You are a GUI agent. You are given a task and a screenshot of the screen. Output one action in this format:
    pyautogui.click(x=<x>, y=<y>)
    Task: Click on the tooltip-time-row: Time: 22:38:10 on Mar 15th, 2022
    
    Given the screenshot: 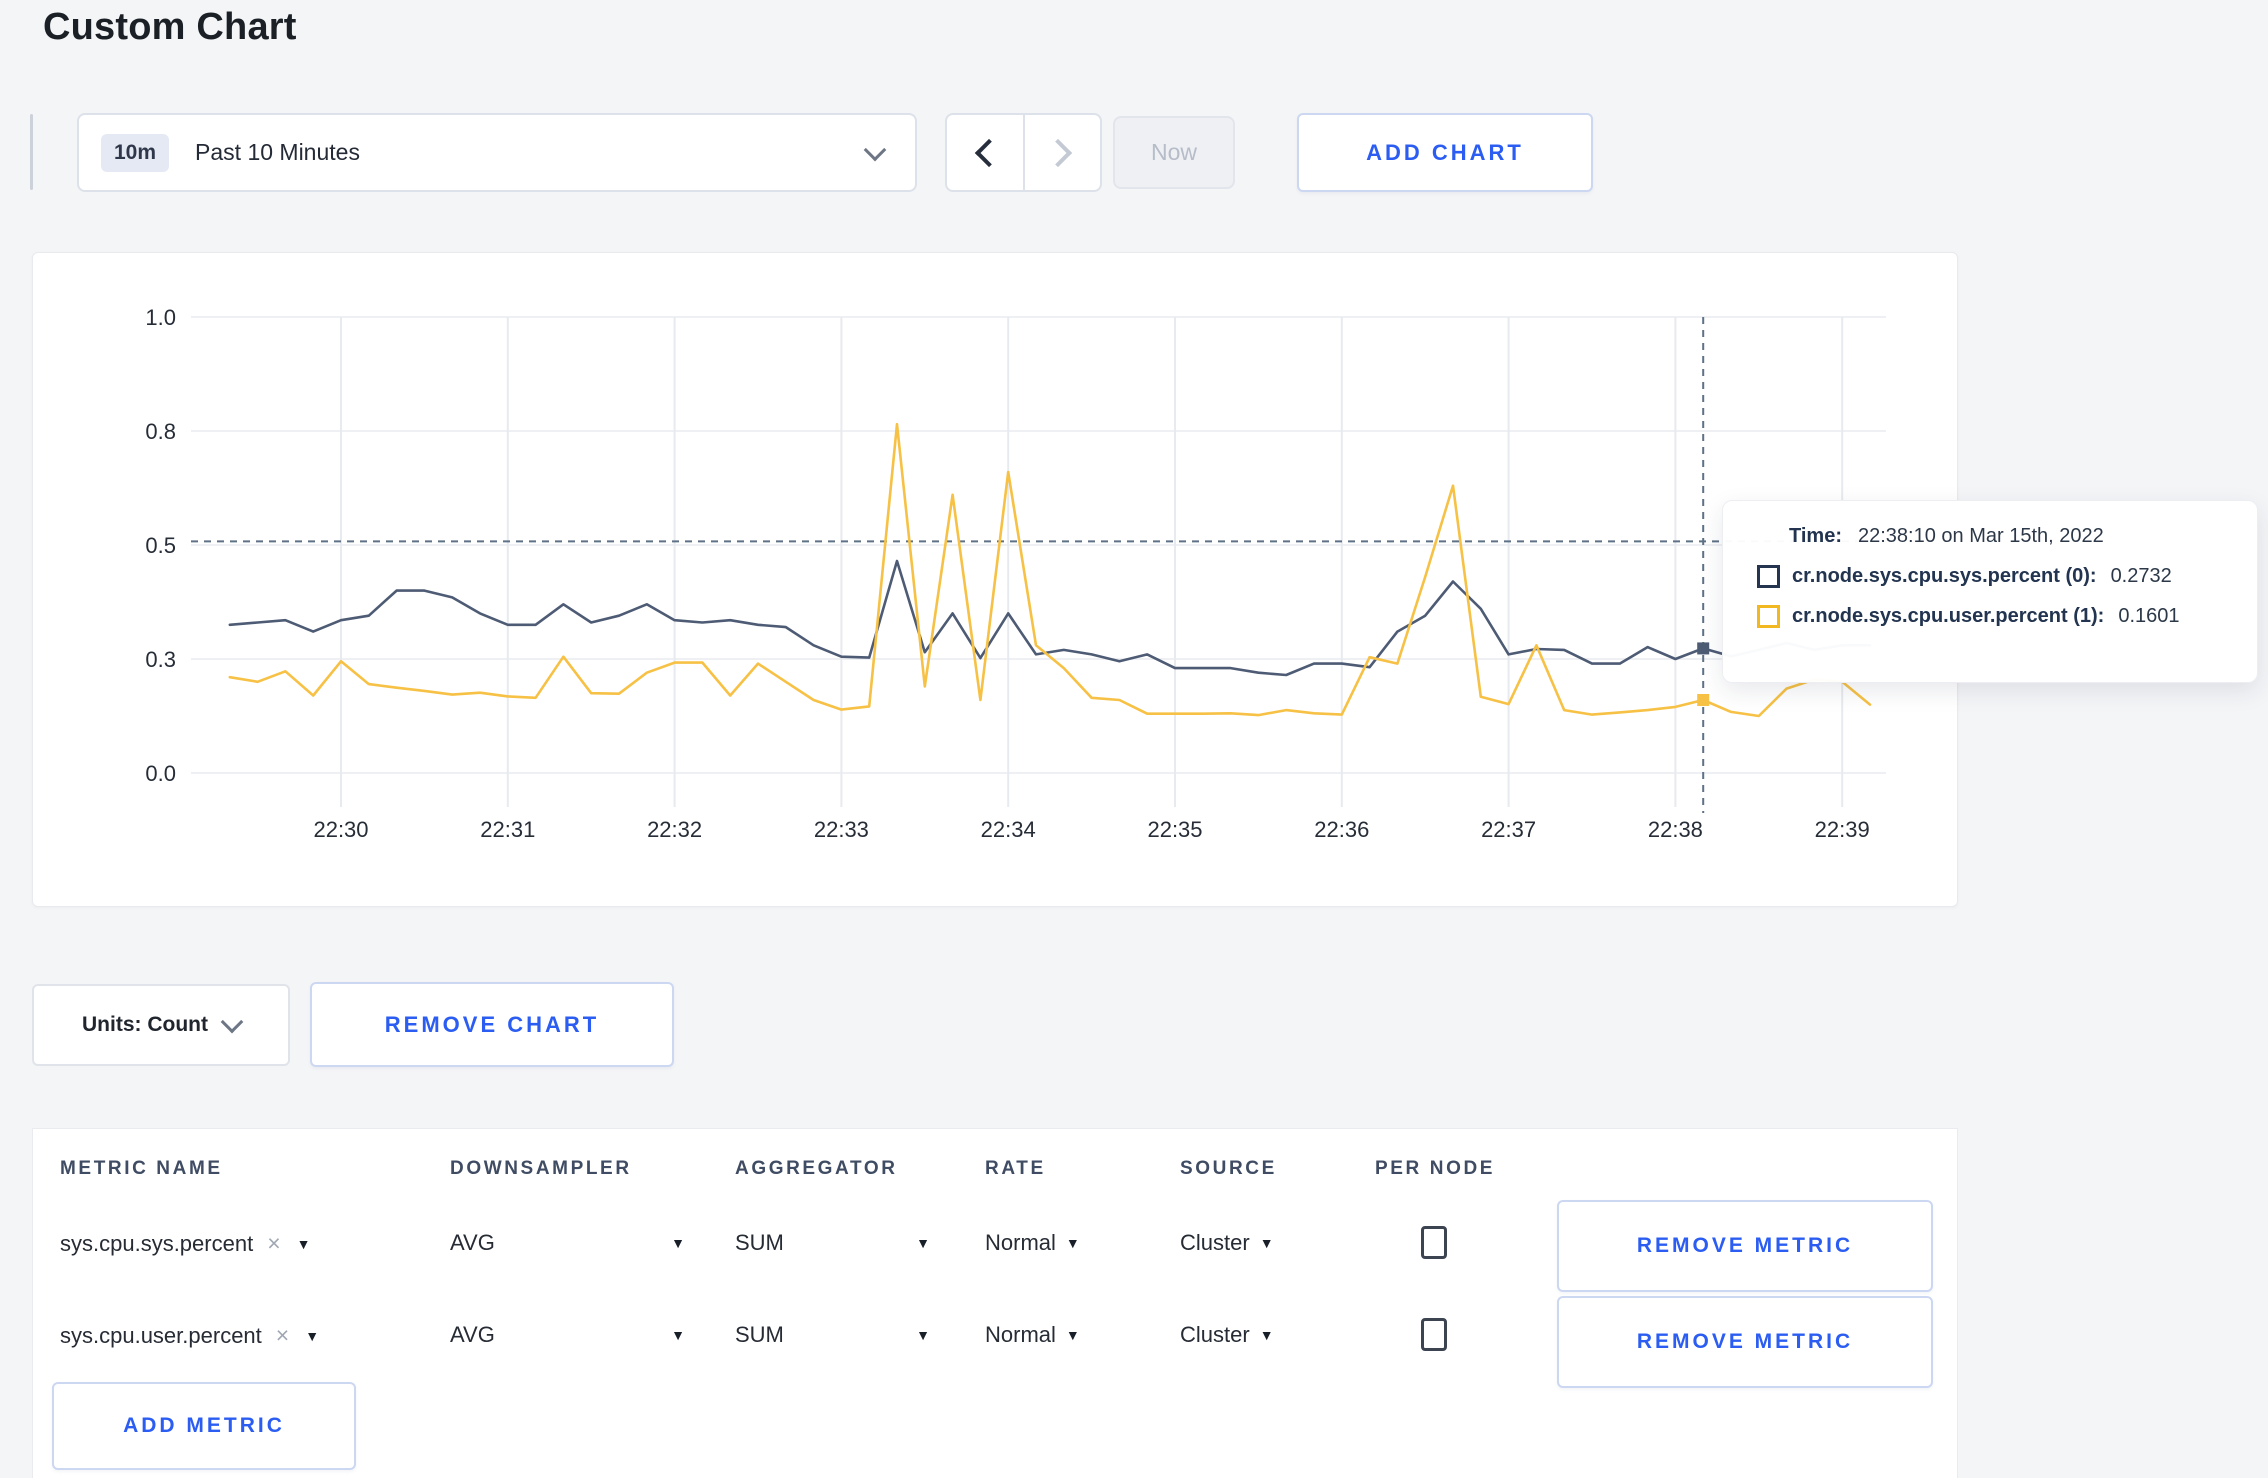 What is the action you would take?
    pyautogui.click(x=2013, y=536)
    